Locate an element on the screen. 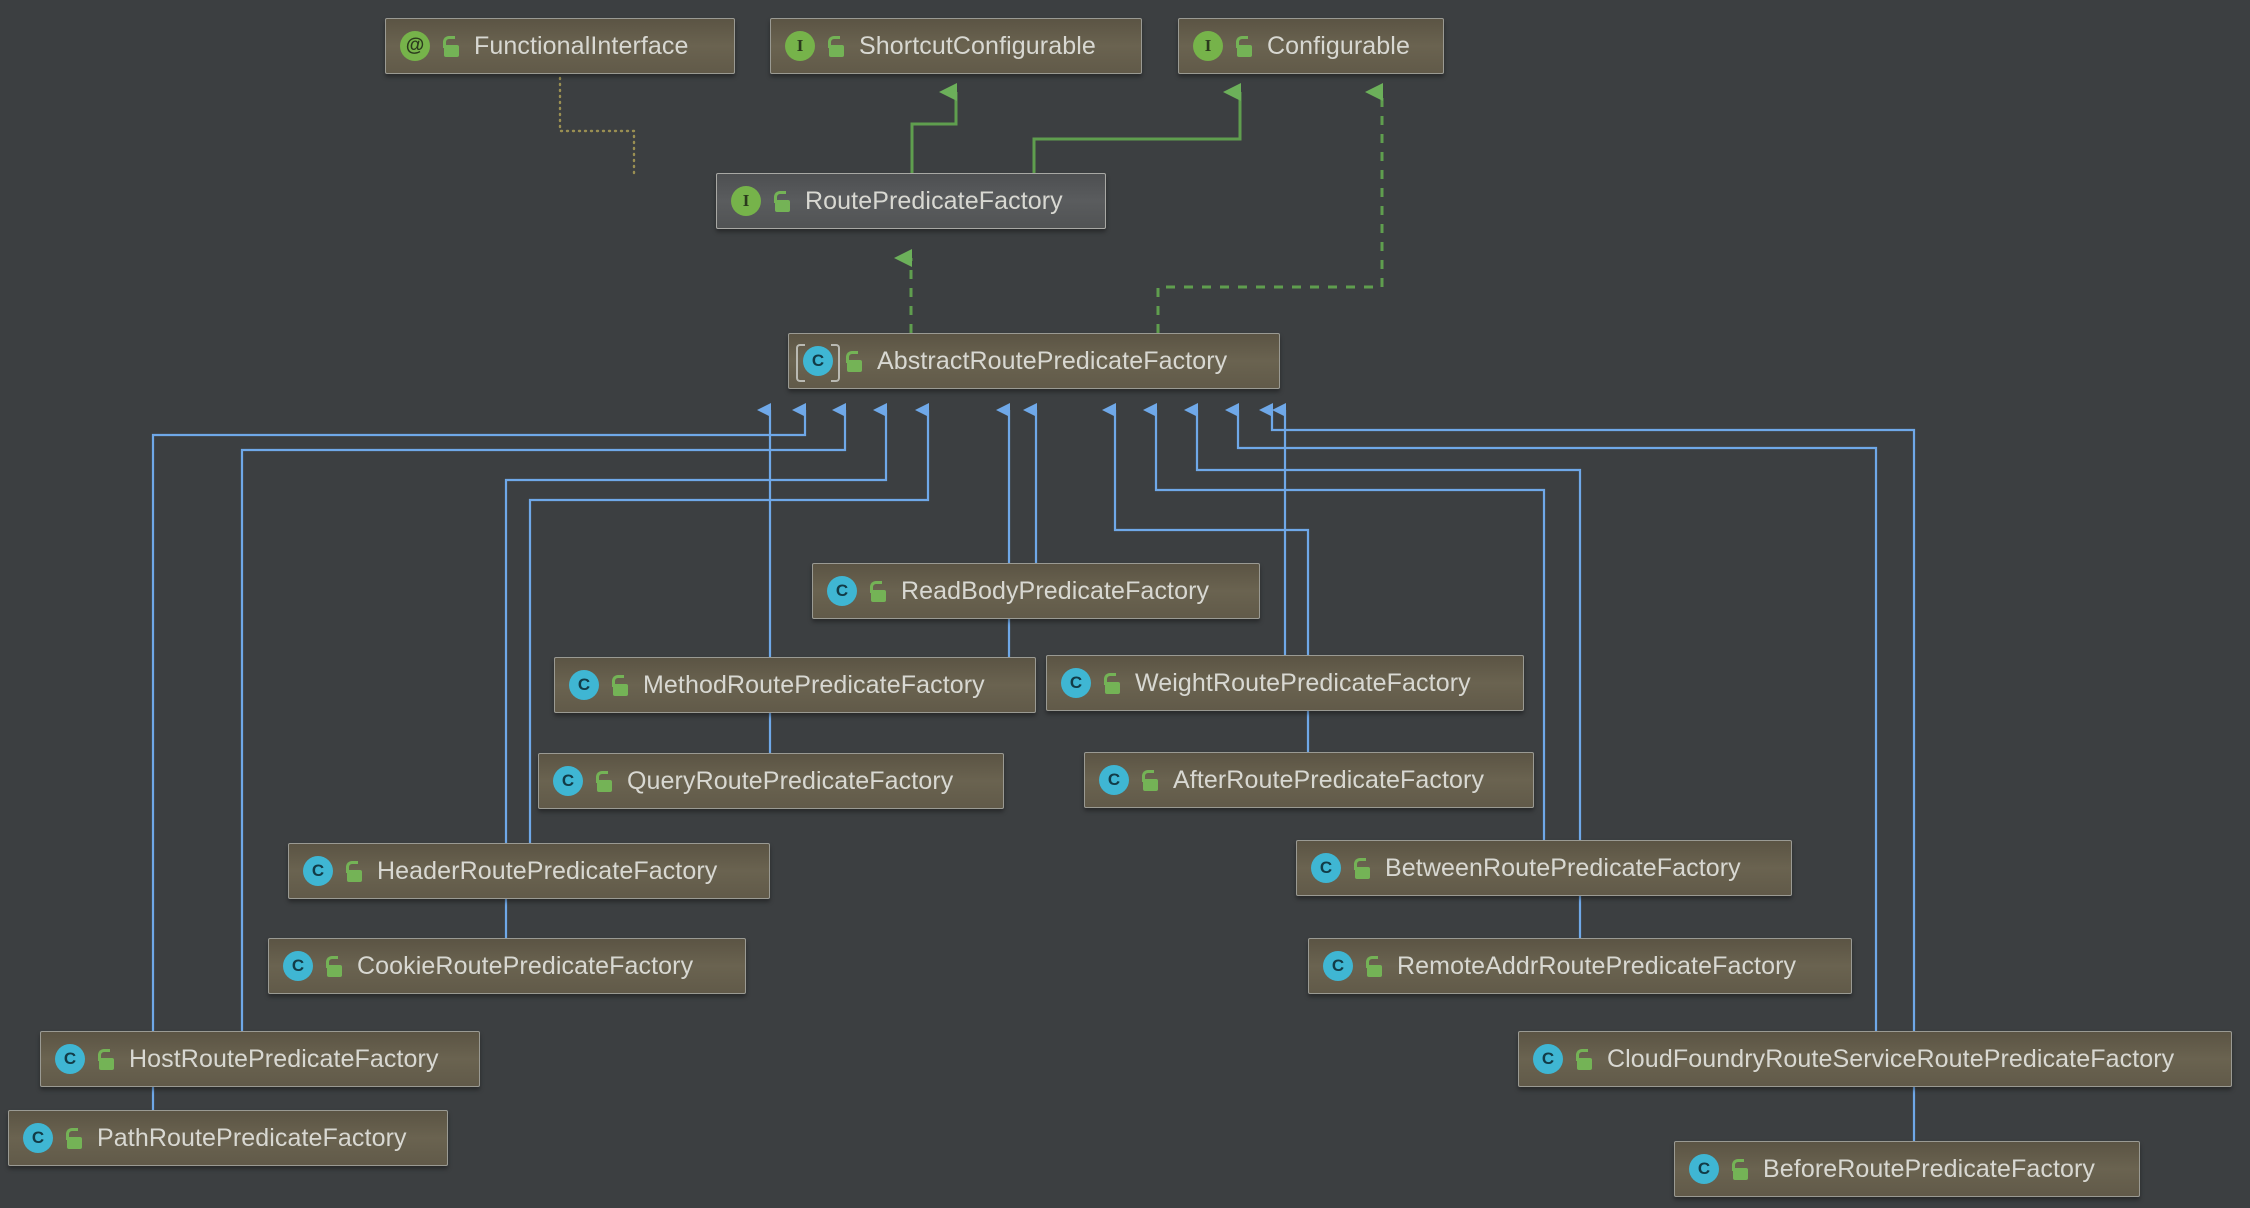 Image resolution: width=2250 pixels, height=1208 pixels. node-label: AfterRoutePredicateFactory is located at coordinates (1329, 779).